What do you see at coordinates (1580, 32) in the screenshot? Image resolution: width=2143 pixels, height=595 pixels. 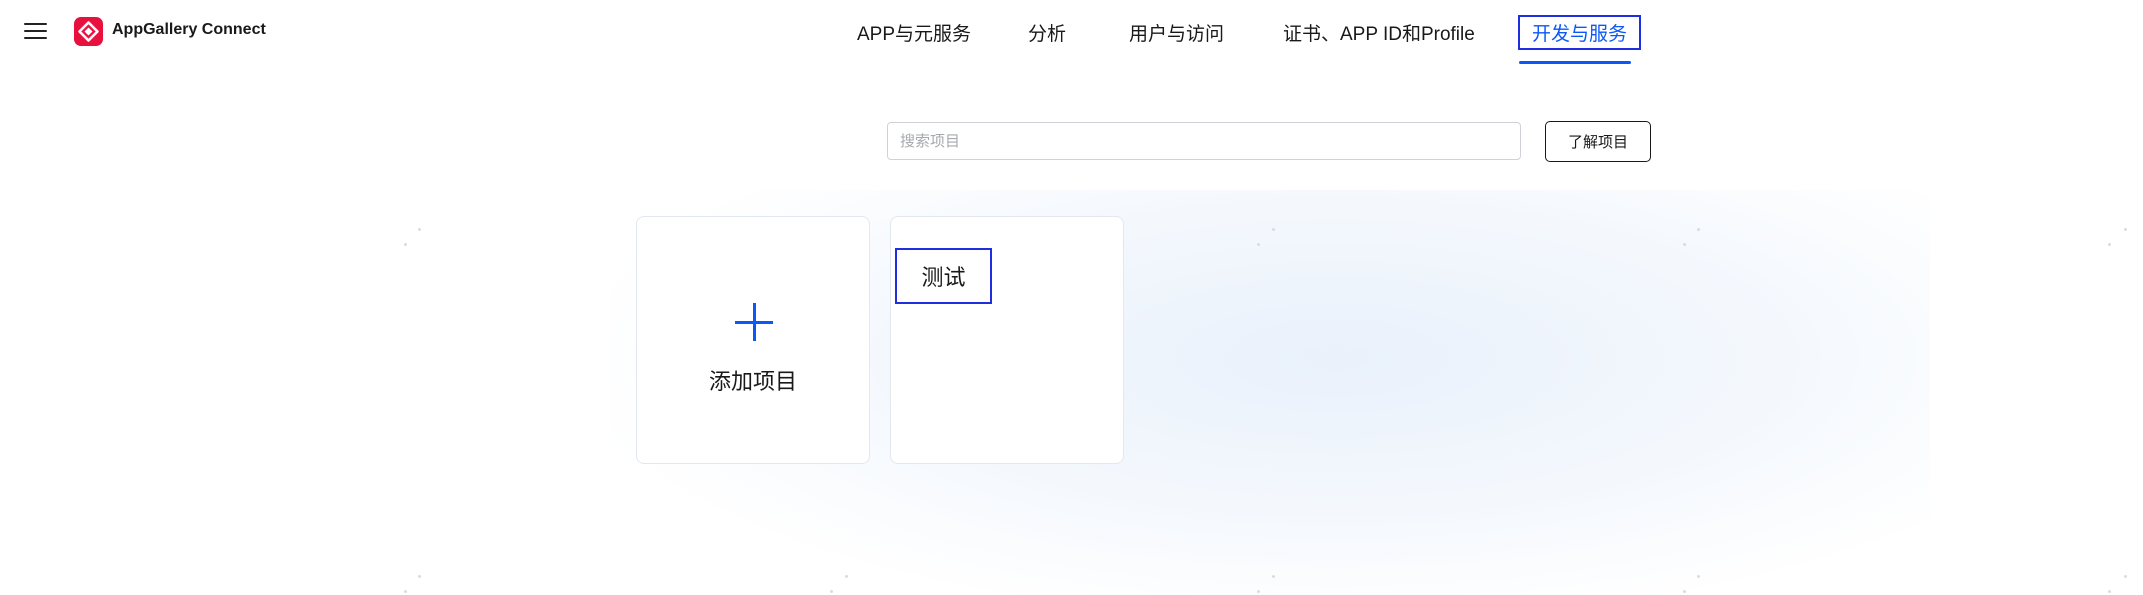 I see `nav-item-develop-services: 开发与服务` at bounding box center [1580, 32].